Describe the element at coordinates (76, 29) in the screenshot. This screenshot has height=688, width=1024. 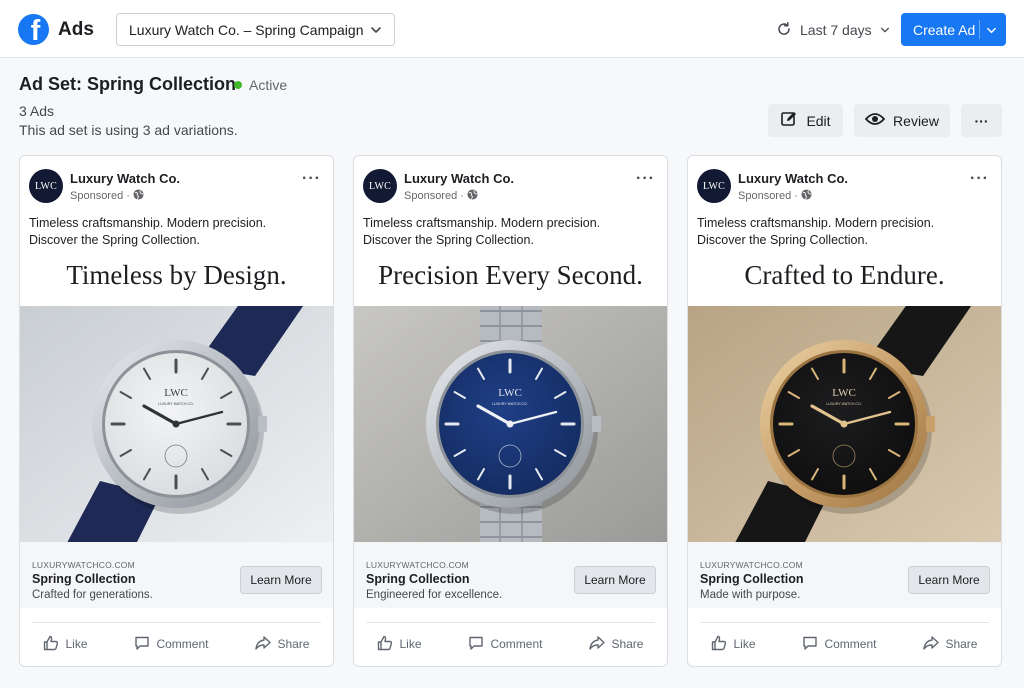
I see `app-title: Ads` at that location.